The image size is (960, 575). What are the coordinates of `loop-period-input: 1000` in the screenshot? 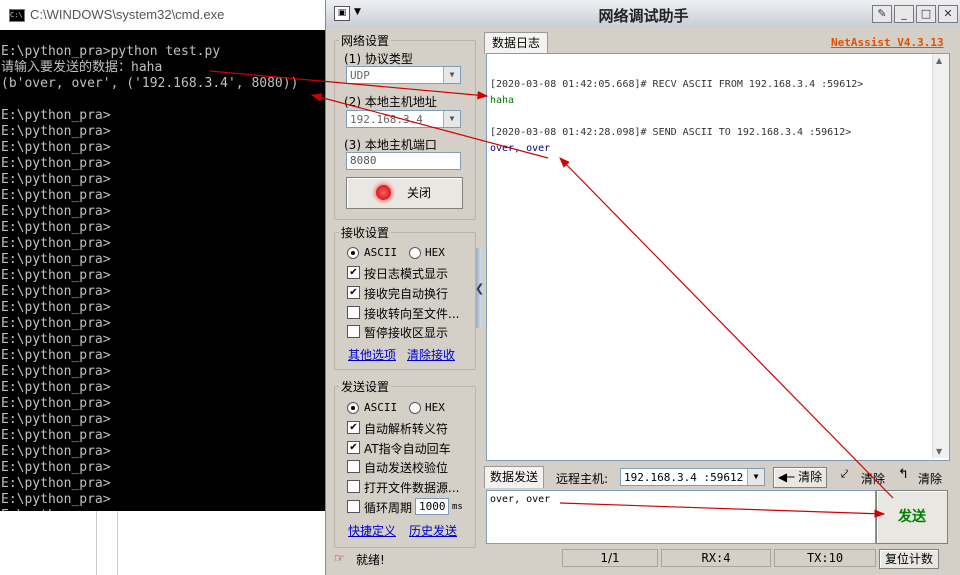 It's located at (432, 506).